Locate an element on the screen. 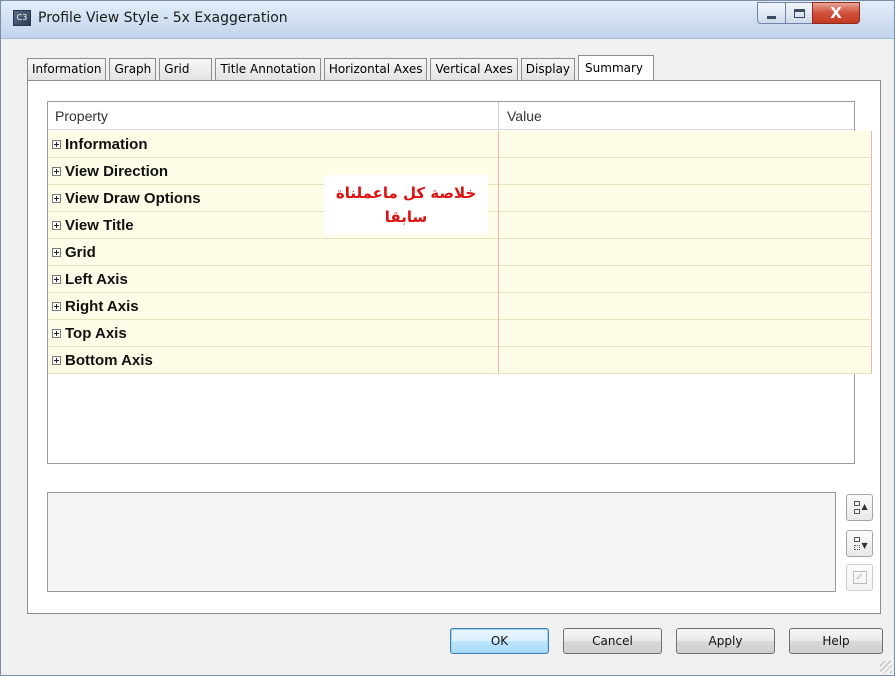 The image size is (895, 676). tab-information: Information is located at coordinates (67, 69).